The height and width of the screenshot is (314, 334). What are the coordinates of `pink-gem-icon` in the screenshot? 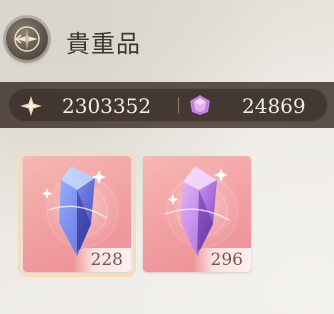 It's located at (200, 105).